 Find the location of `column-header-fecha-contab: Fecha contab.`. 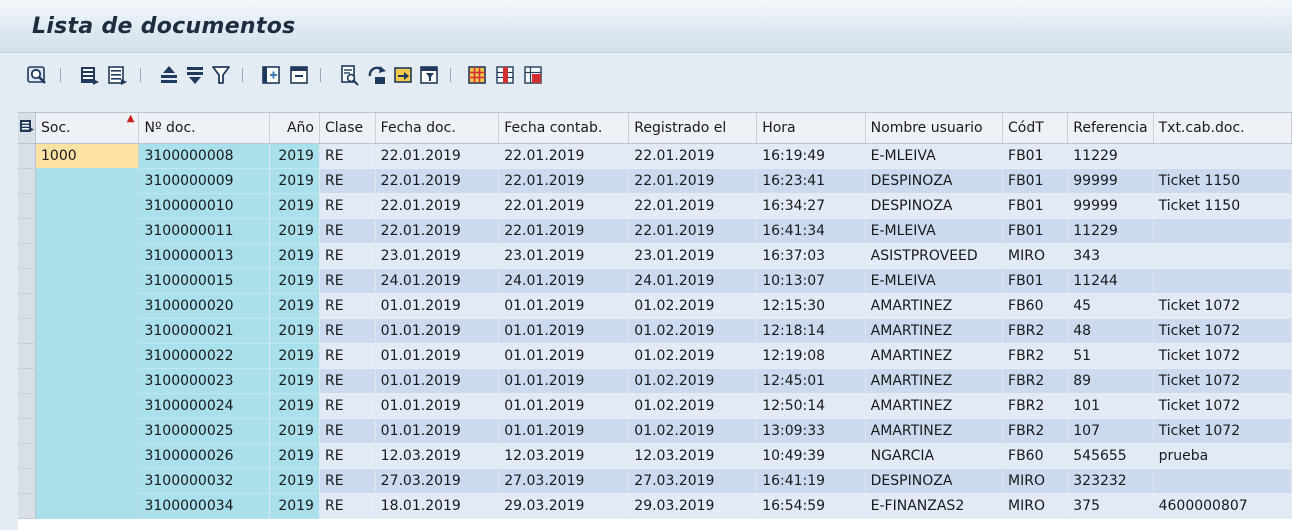

column-header-fecha-contab: Fecha contab. is located at coordinates (564, 128).